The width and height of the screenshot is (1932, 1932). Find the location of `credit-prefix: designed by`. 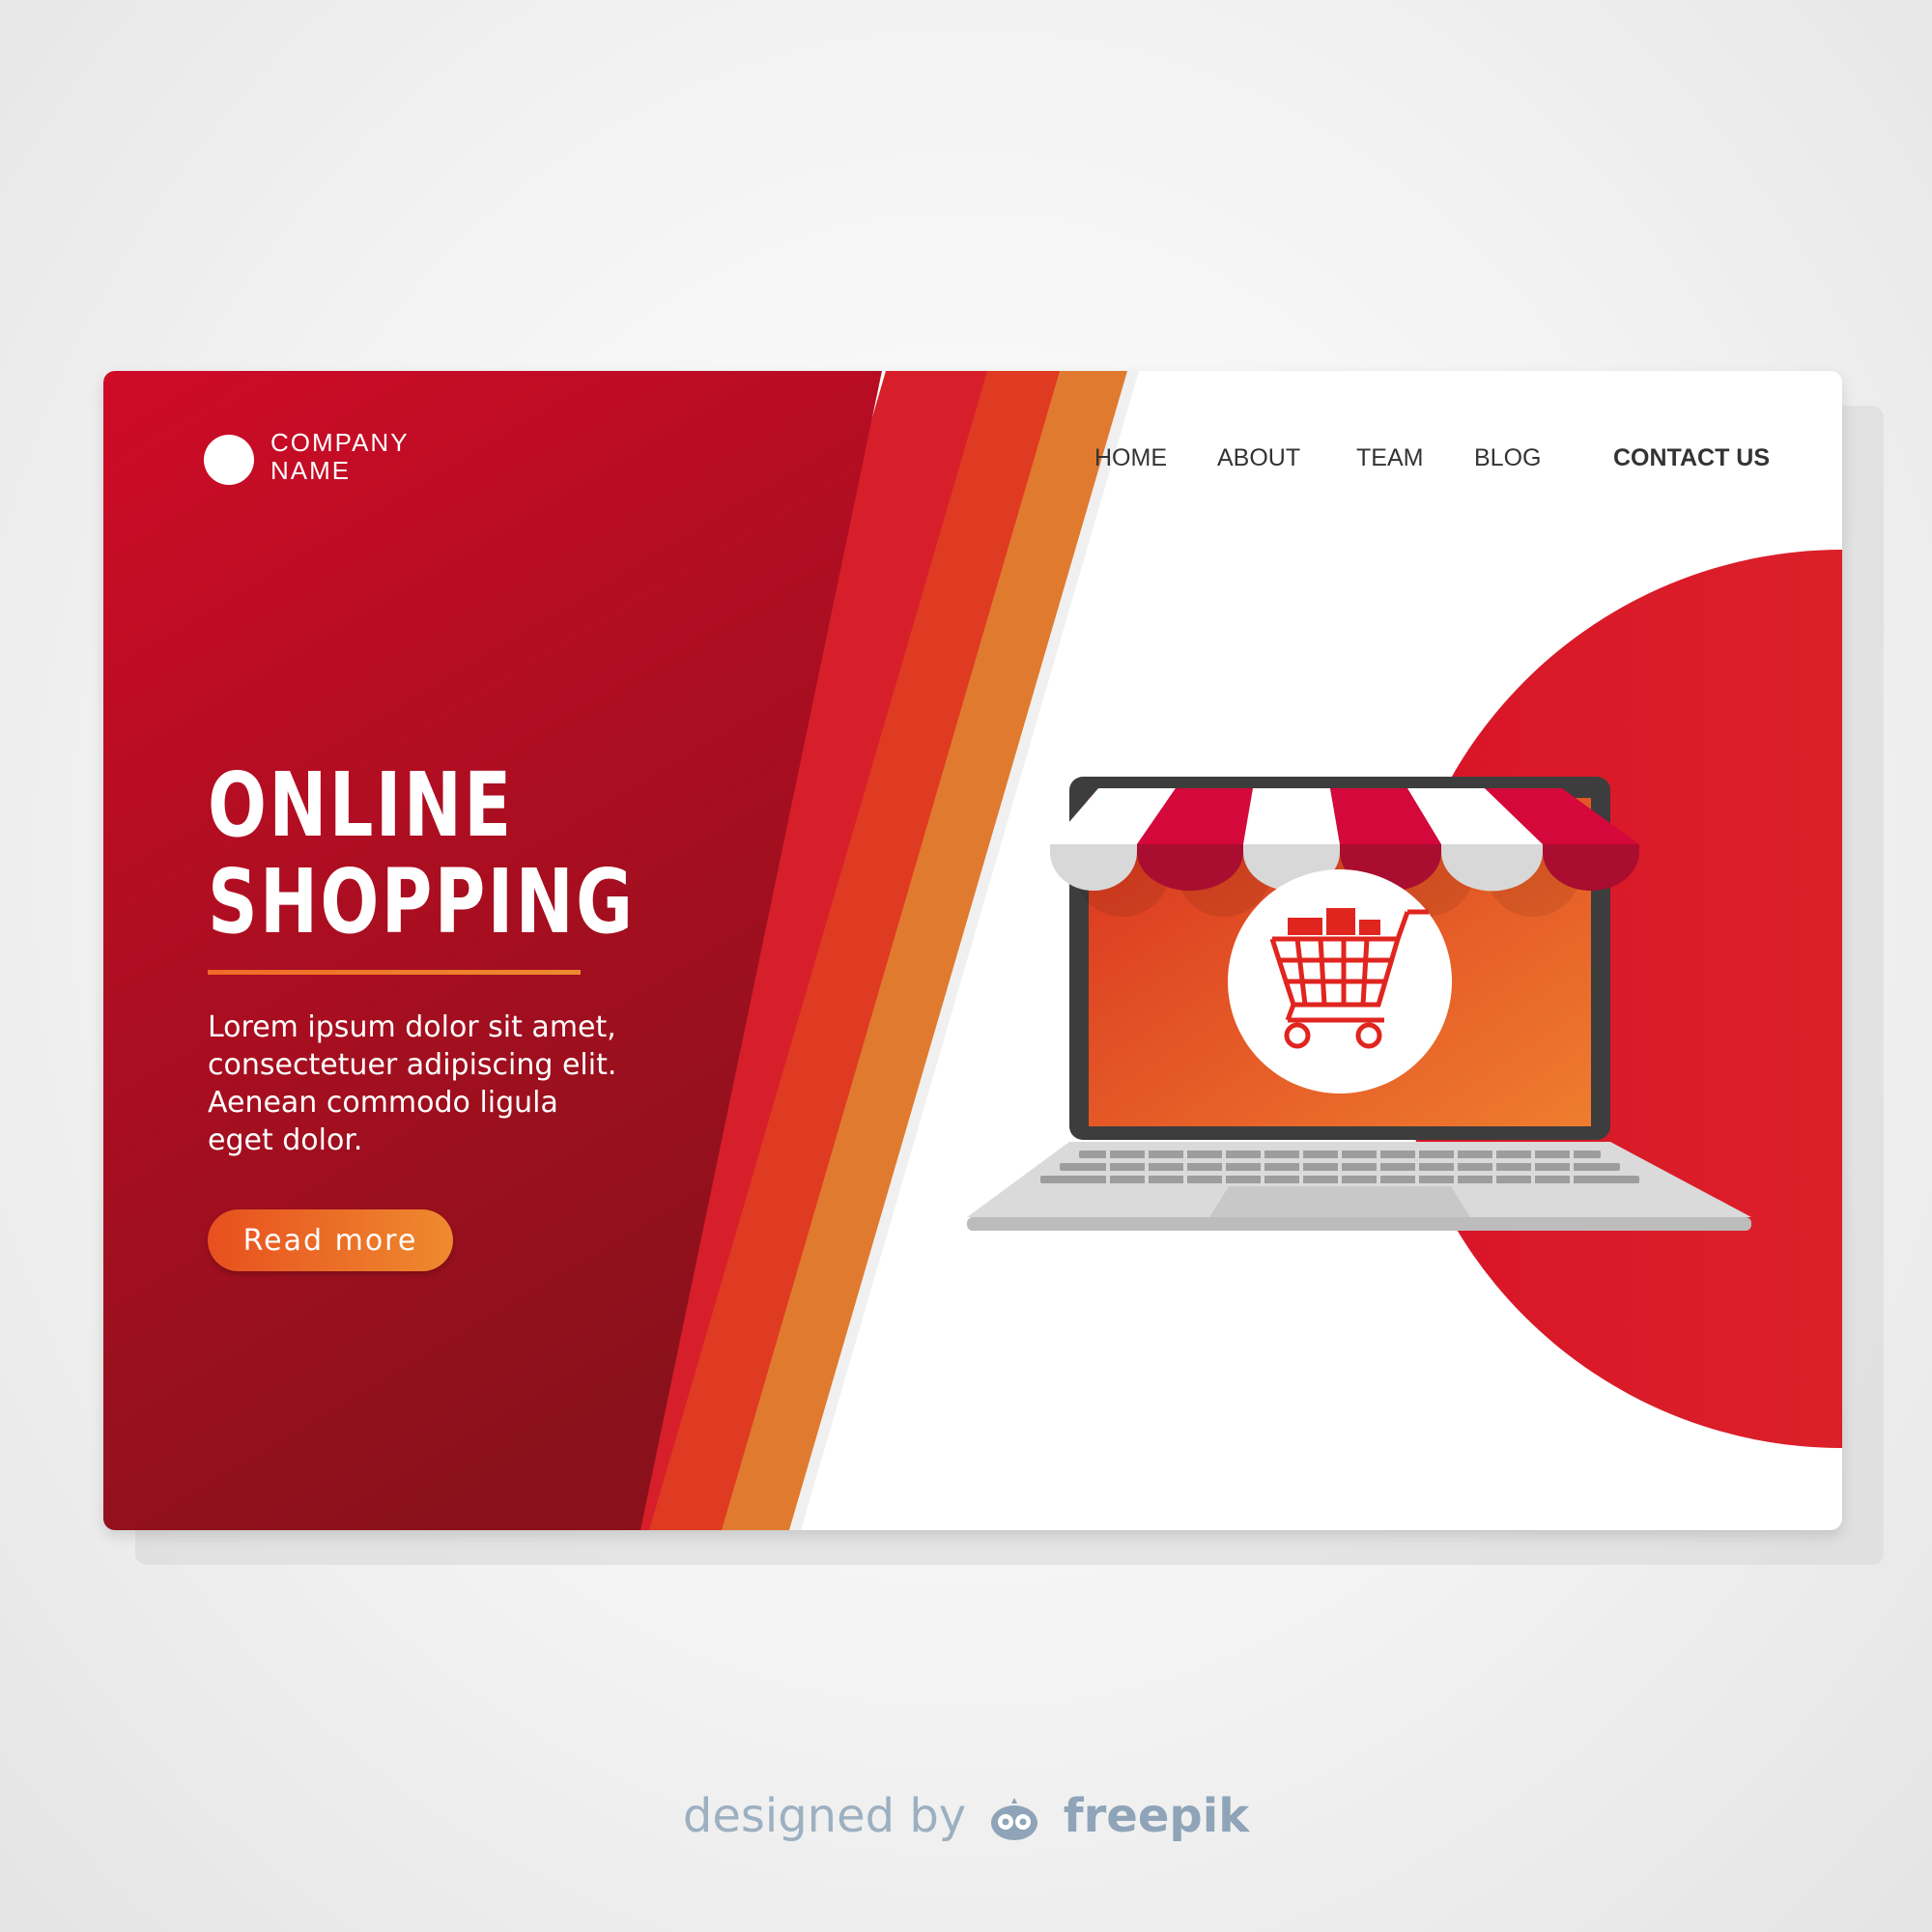

credit-prefix: designed by is located at coordinates (824, 1816).